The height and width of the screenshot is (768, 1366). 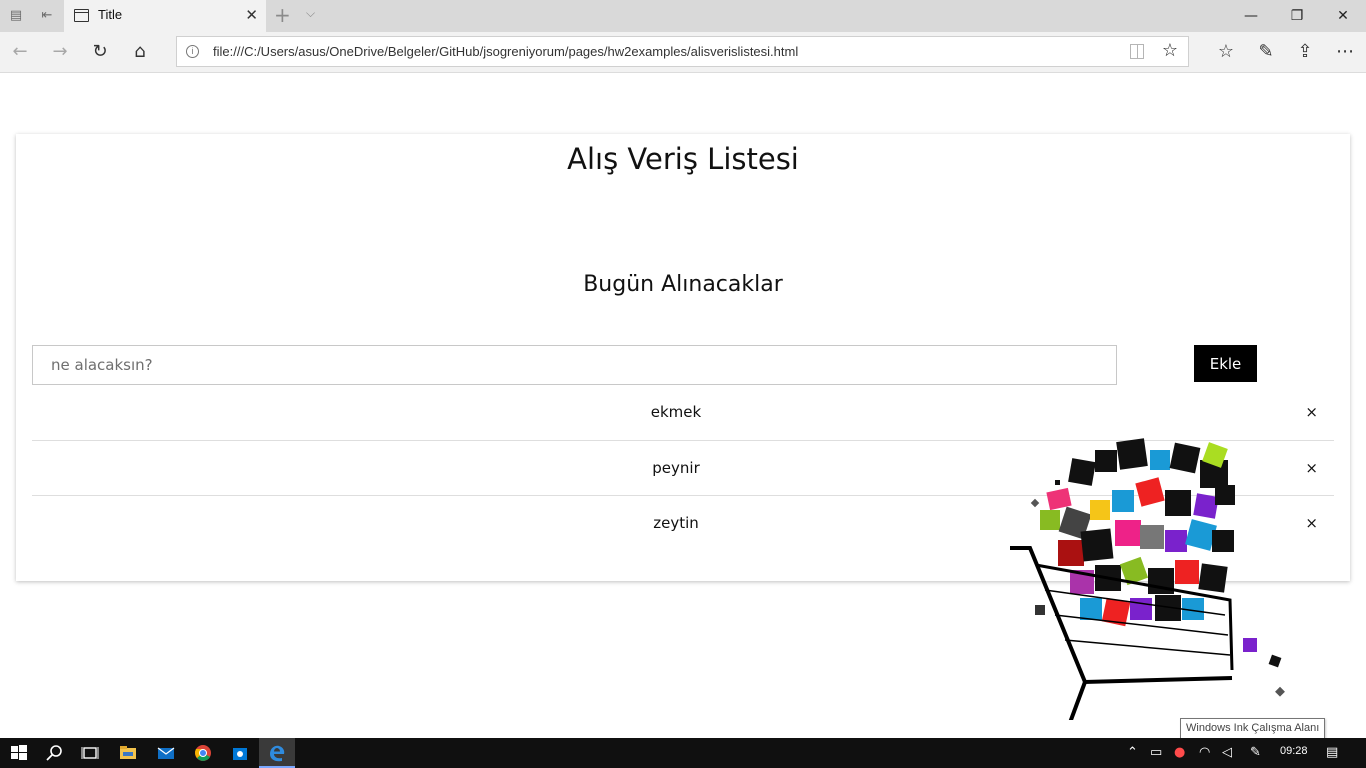 I want to click on shopping-cart-illustration, so click(x=1147, y=579).